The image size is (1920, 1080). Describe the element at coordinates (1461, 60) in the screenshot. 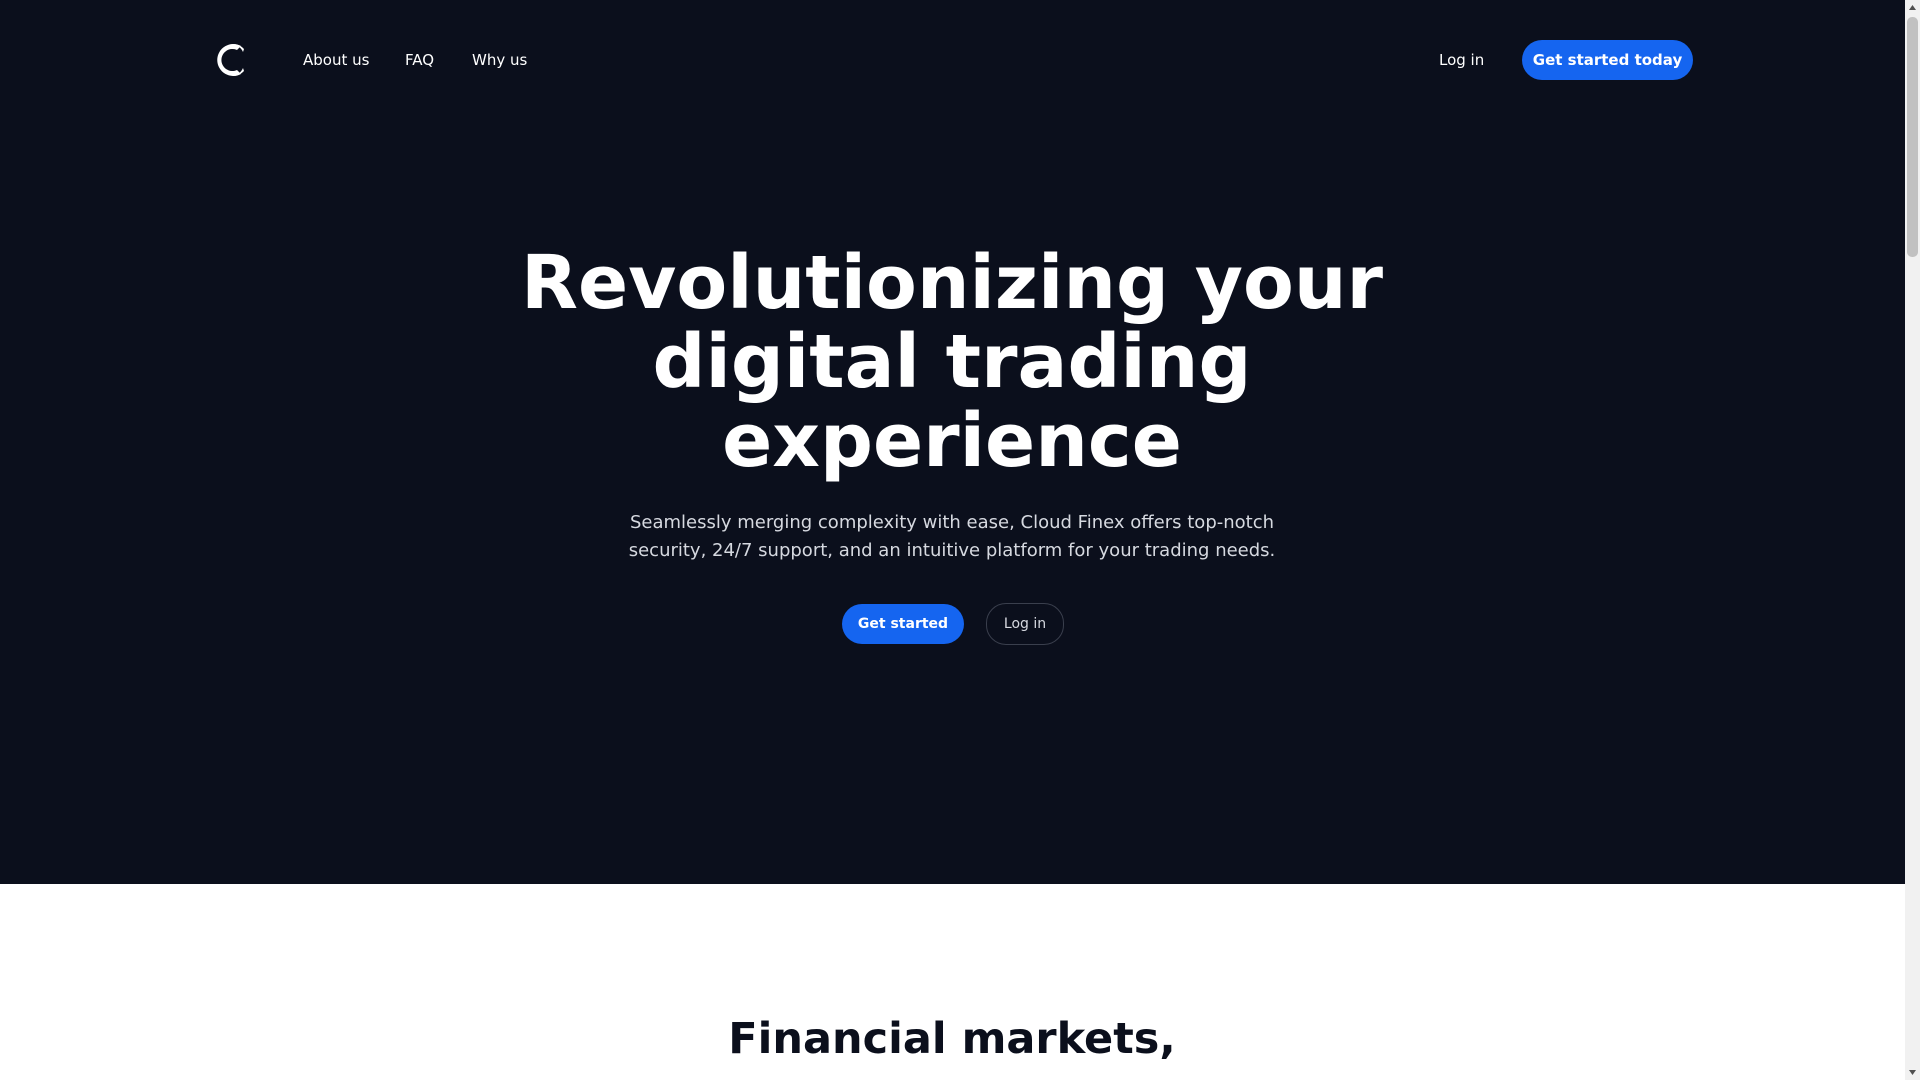

I see `nav-login-link: Log in` at that location.